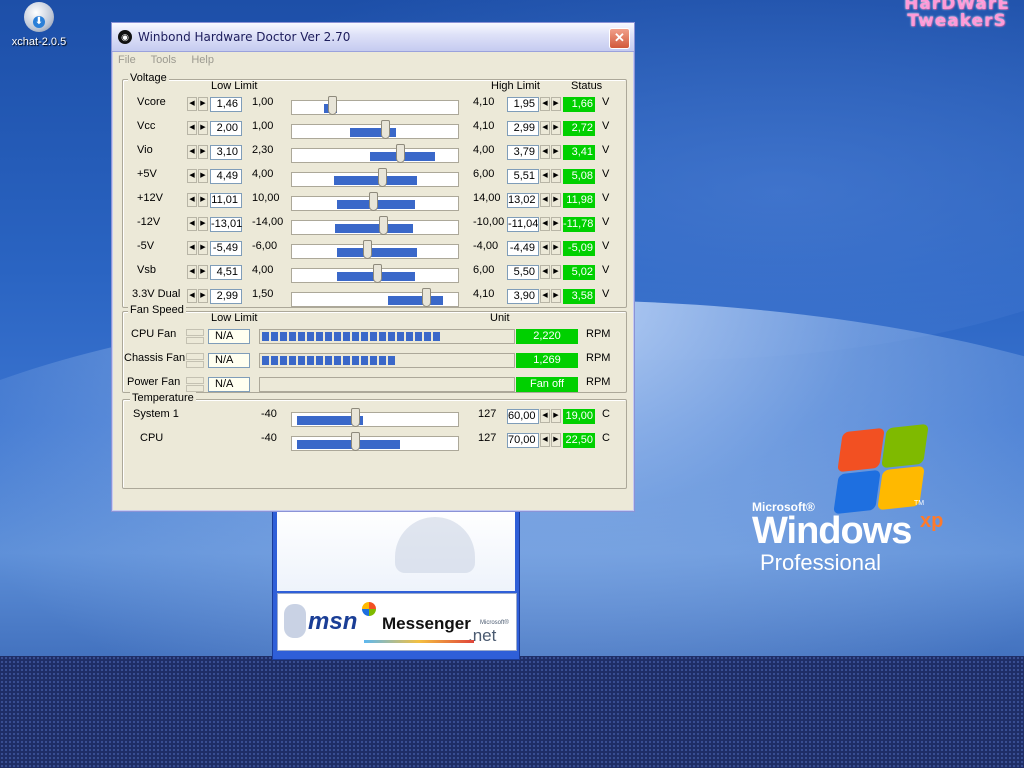 Image resolution: width=1024 pixels, height=768 pixels. Describe the element at coordinates (523, 248) in the screenshot. I see `high-limit-field: -4,49` at that location.